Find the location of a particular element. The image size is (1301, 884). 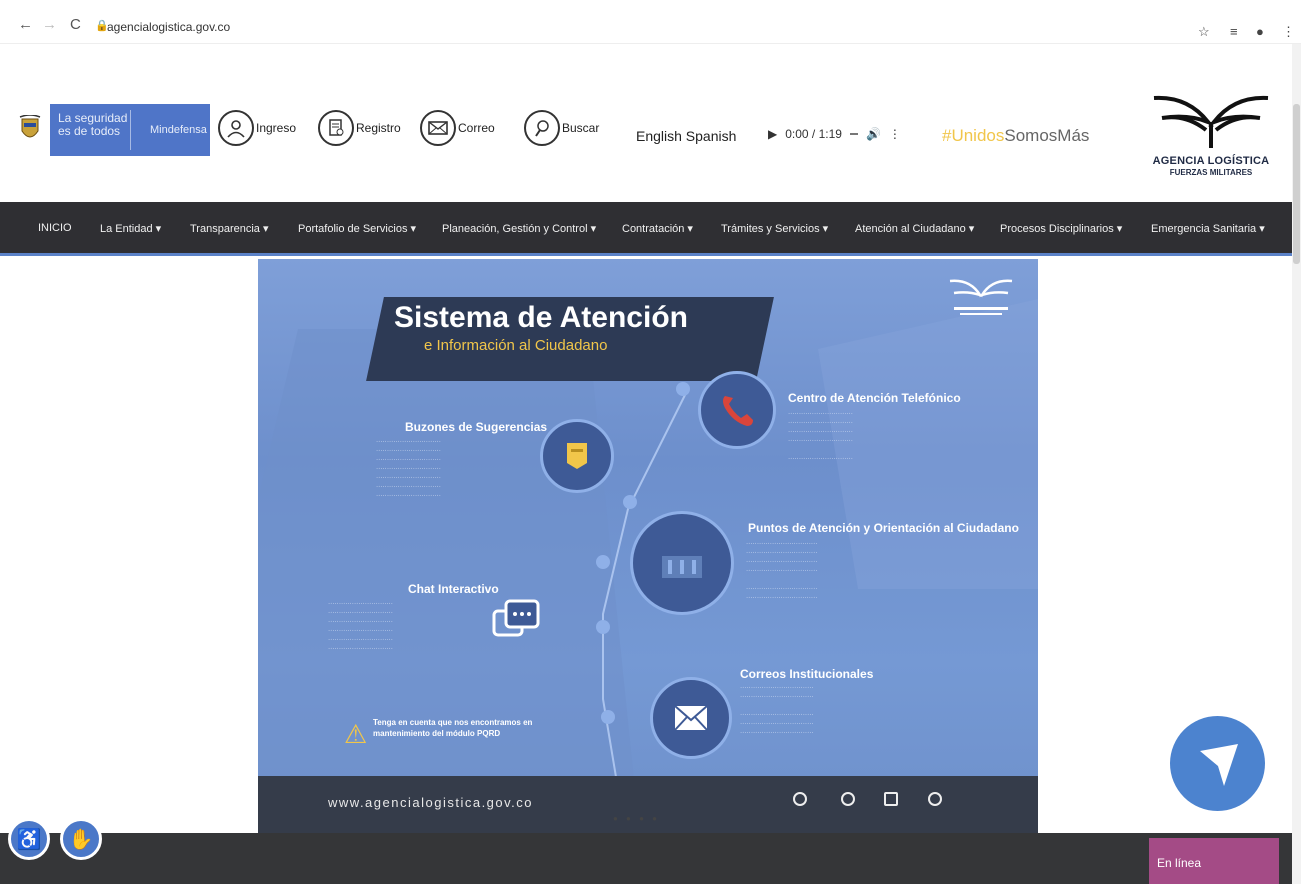

hashtag-campaign: #UnidosSomosMás is located at coordinates (1015, 136).